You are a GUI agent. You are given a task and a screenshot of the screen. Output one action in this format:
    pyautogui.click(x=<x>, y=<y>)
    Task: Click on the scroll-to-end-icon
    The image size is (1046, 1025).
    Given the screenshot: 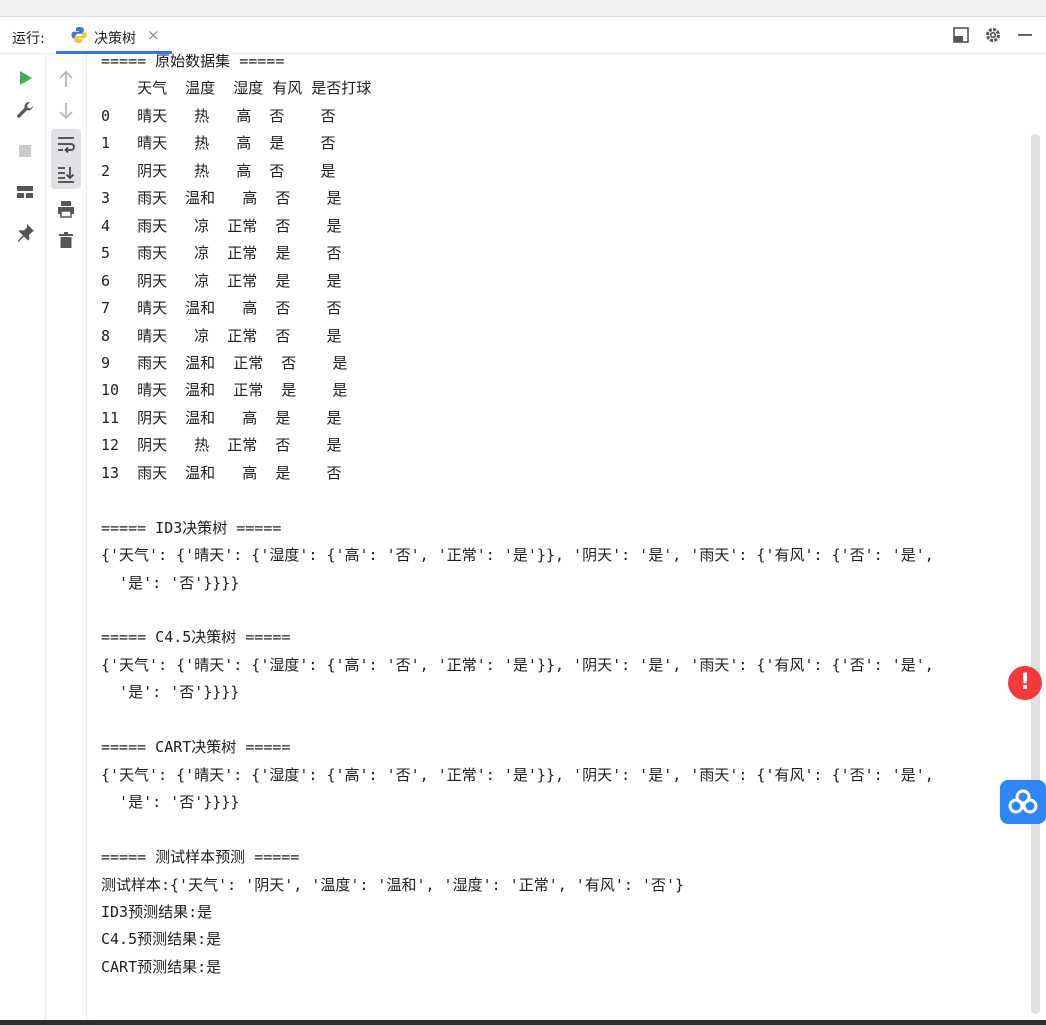 What is the action you would take?
    pyautogui.click(x=66, y=174)
    